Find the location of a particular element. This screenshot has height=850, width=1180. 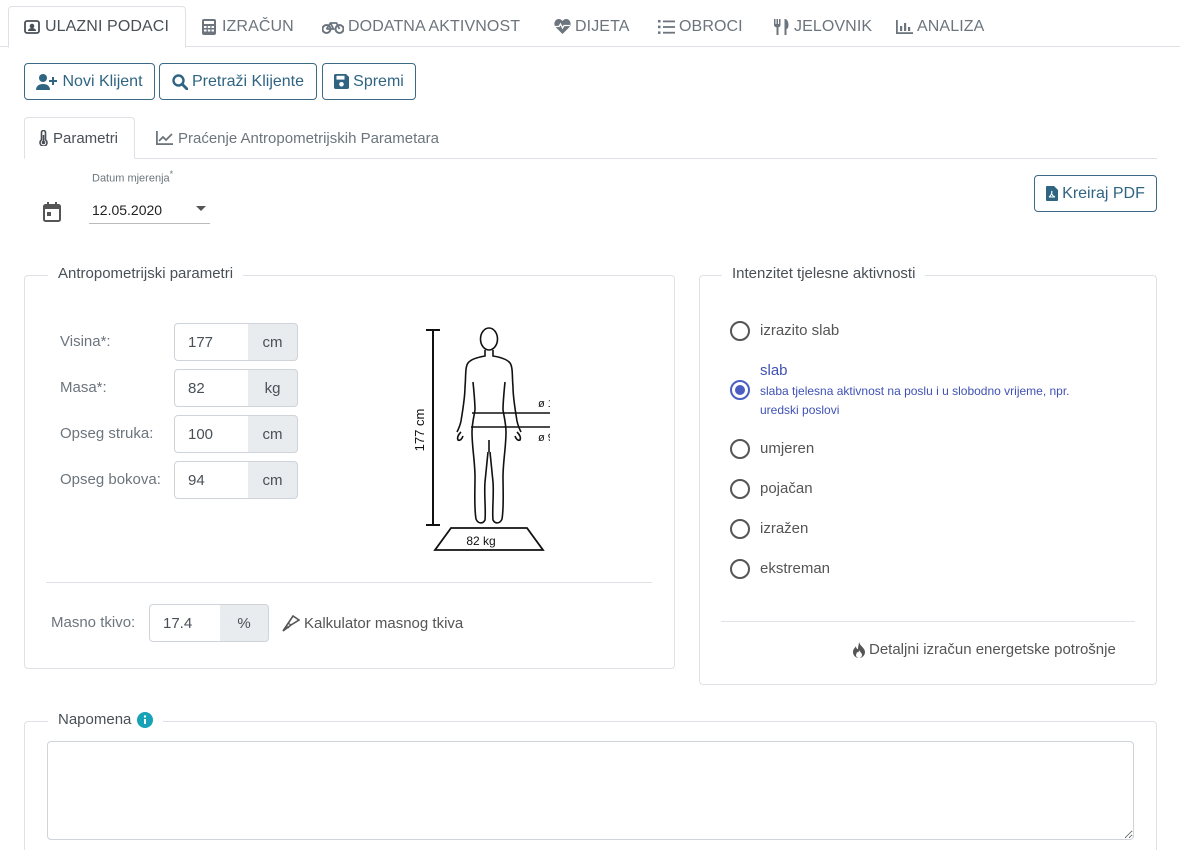

save-label: Spremi is located at coordinates (378, 81).